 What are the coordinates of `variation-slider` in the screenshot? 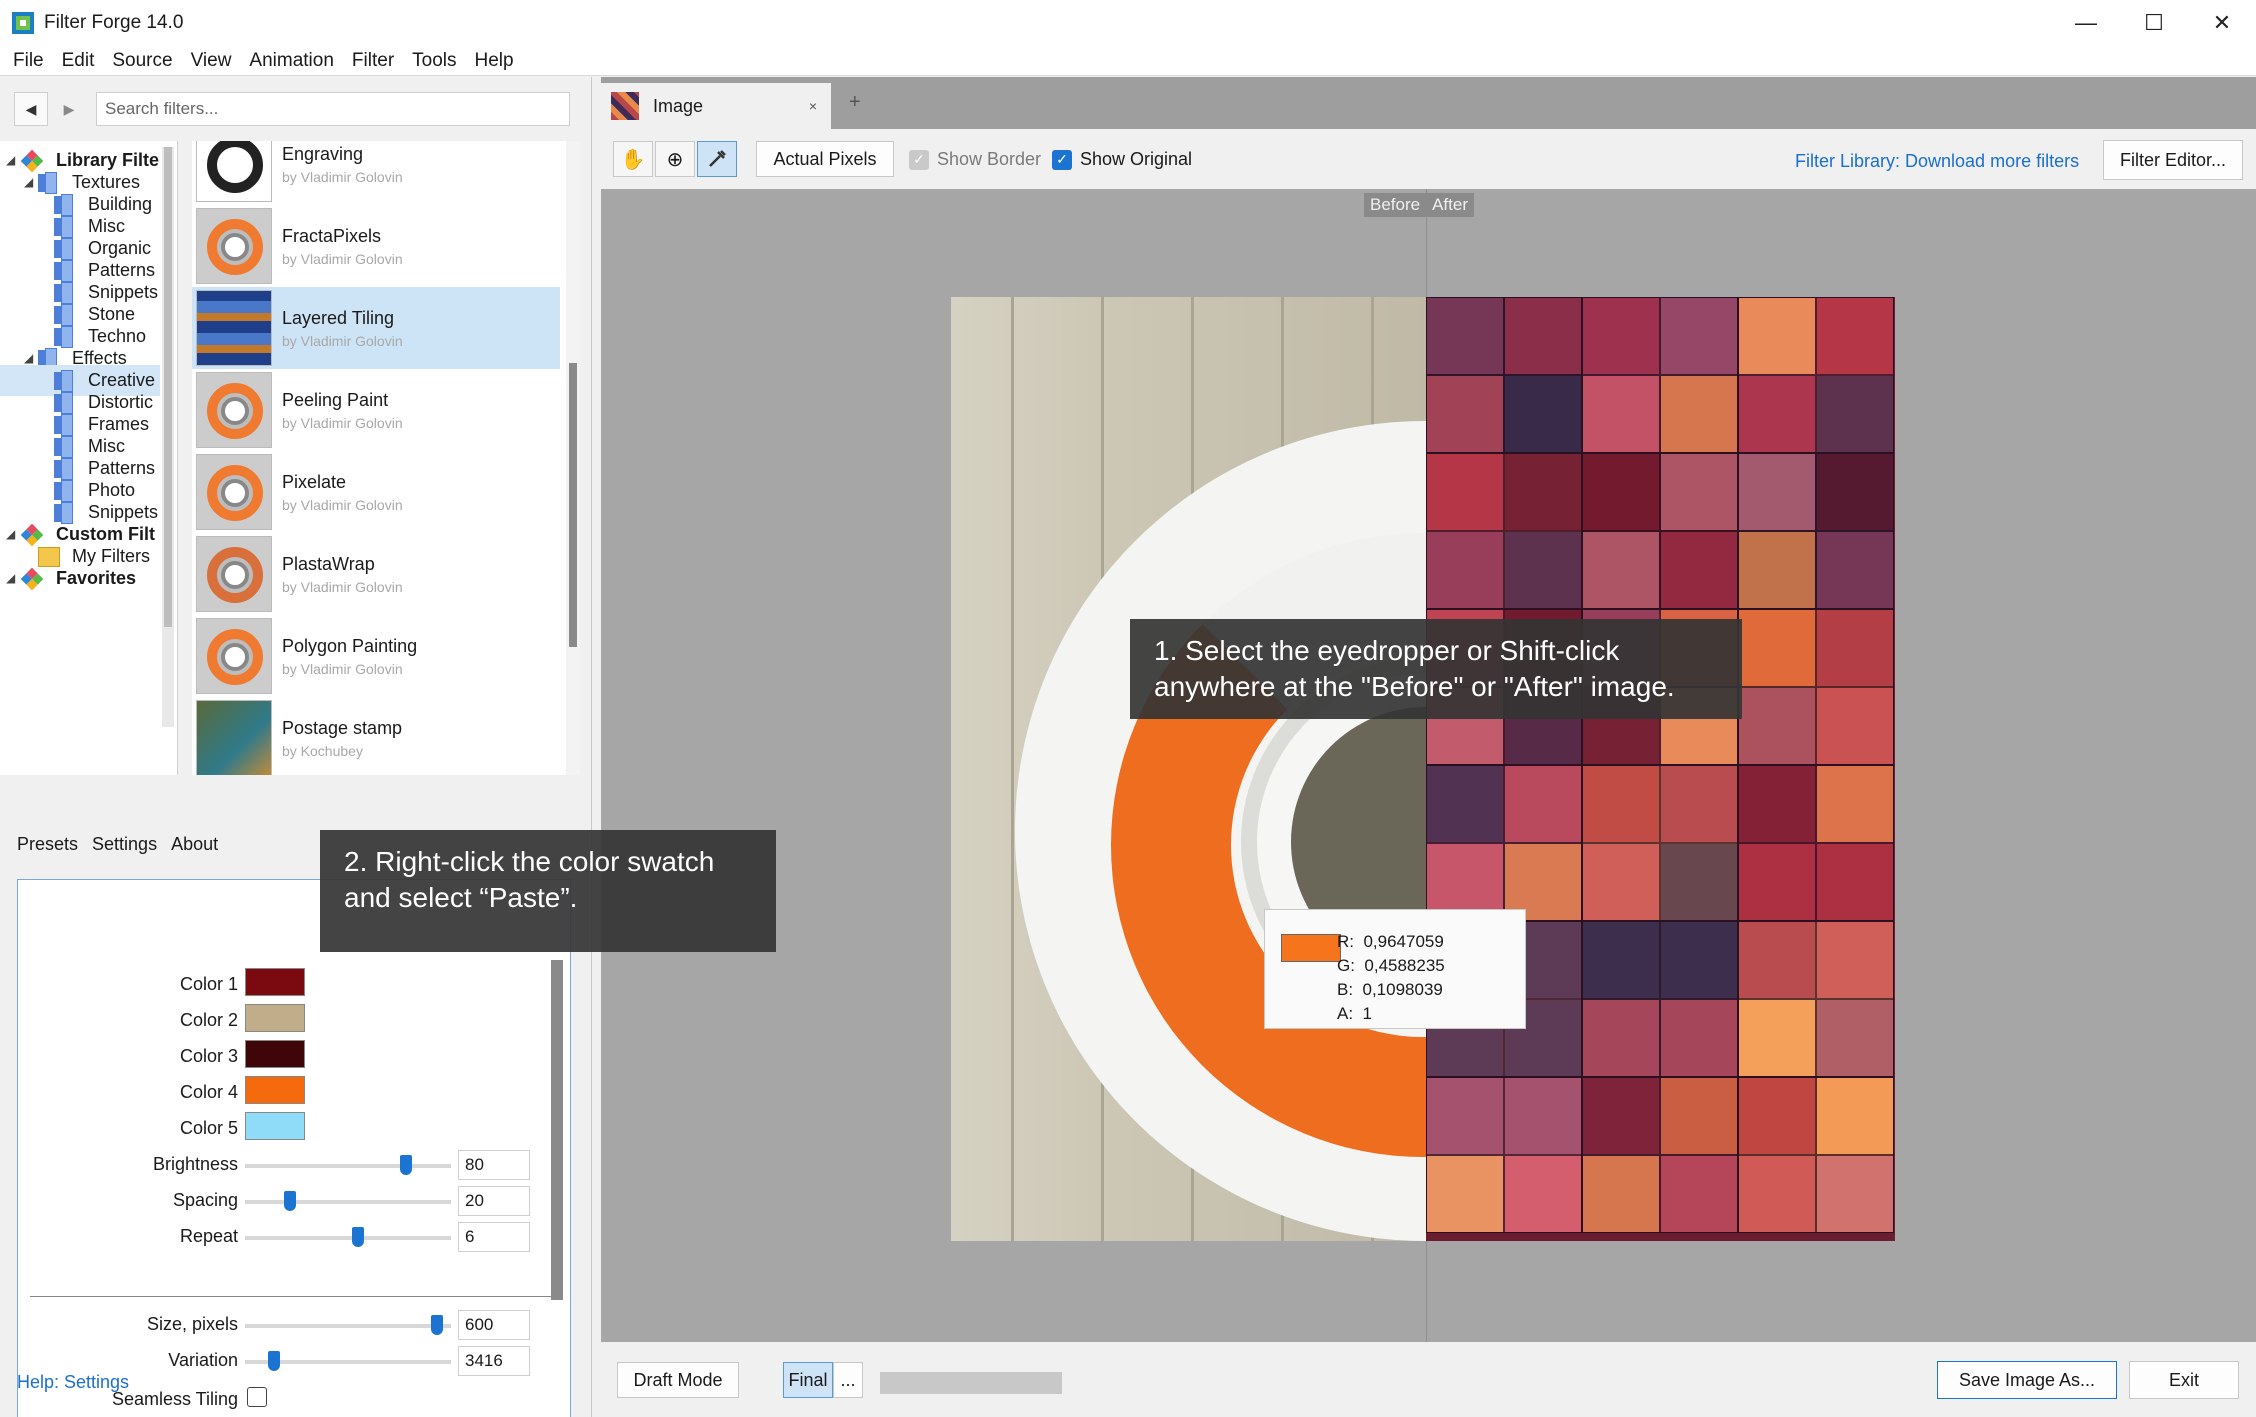 It's located at (348, 1361).